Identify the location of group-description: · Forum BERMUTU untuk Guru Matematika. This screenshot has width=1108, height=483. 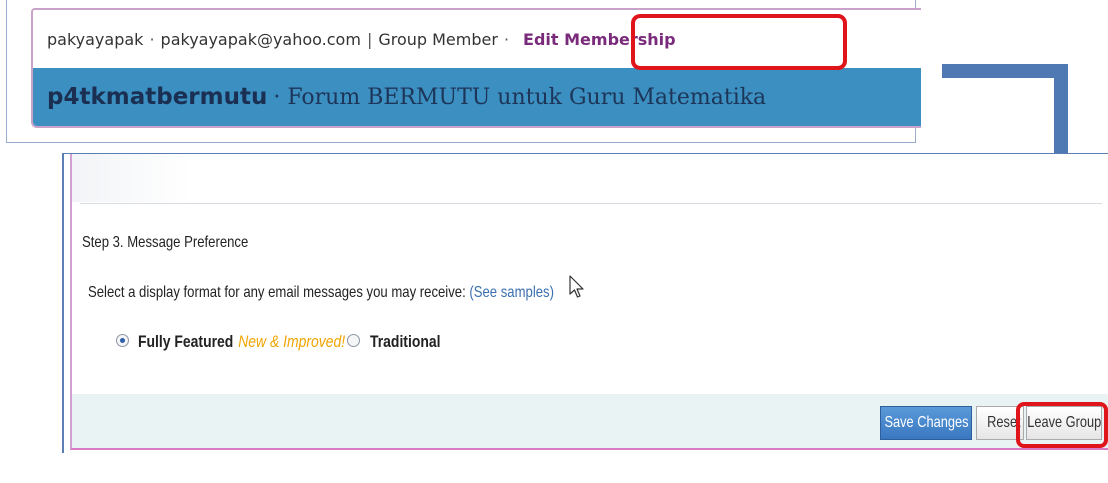
(520, 97).